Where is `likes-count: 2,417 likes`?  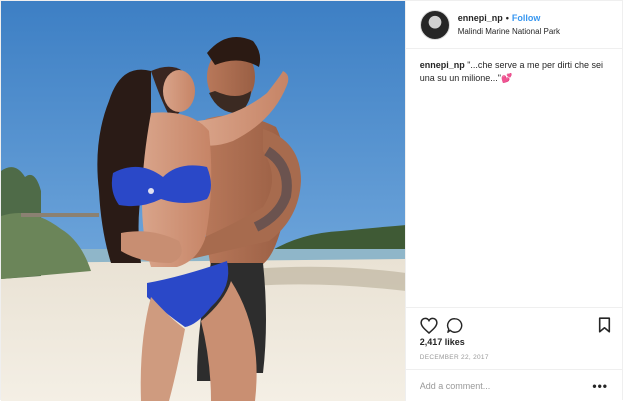
likes-count: 2,417 likes is located at coordinates (442, 342).